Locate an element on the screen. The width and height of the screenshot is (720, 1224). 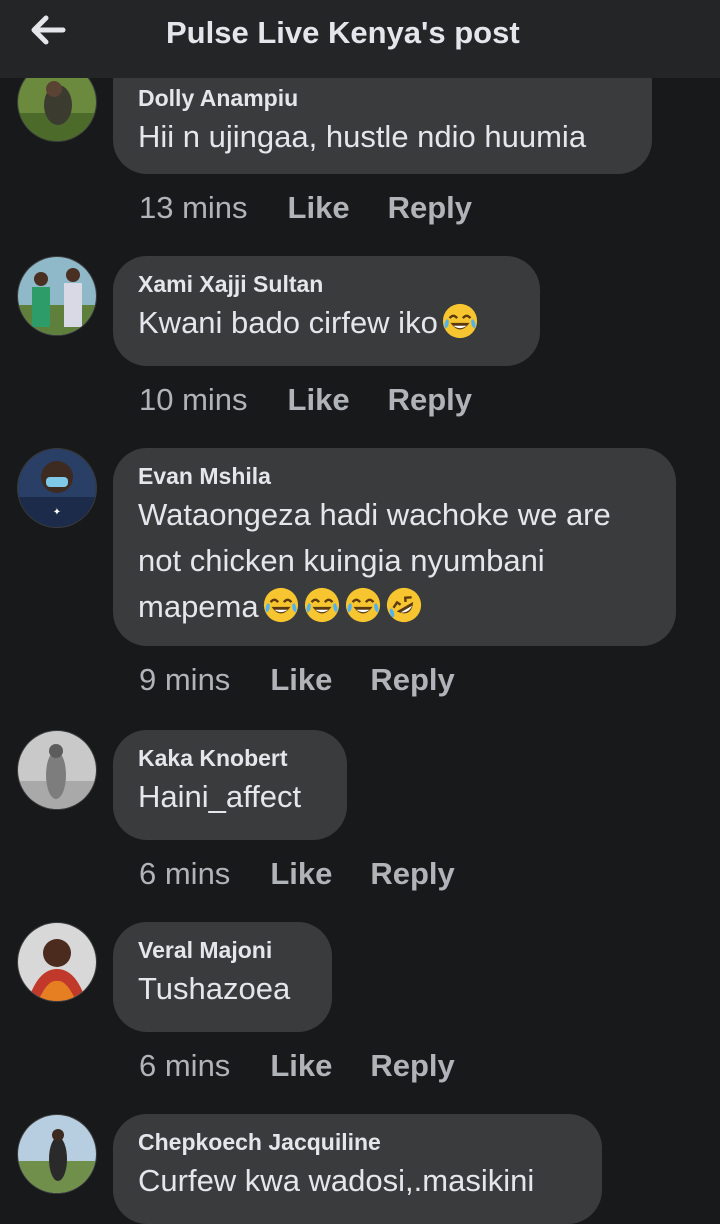
comment-bubble: Kaka Knobert Haini_affect is located at coordinates (230, 785).